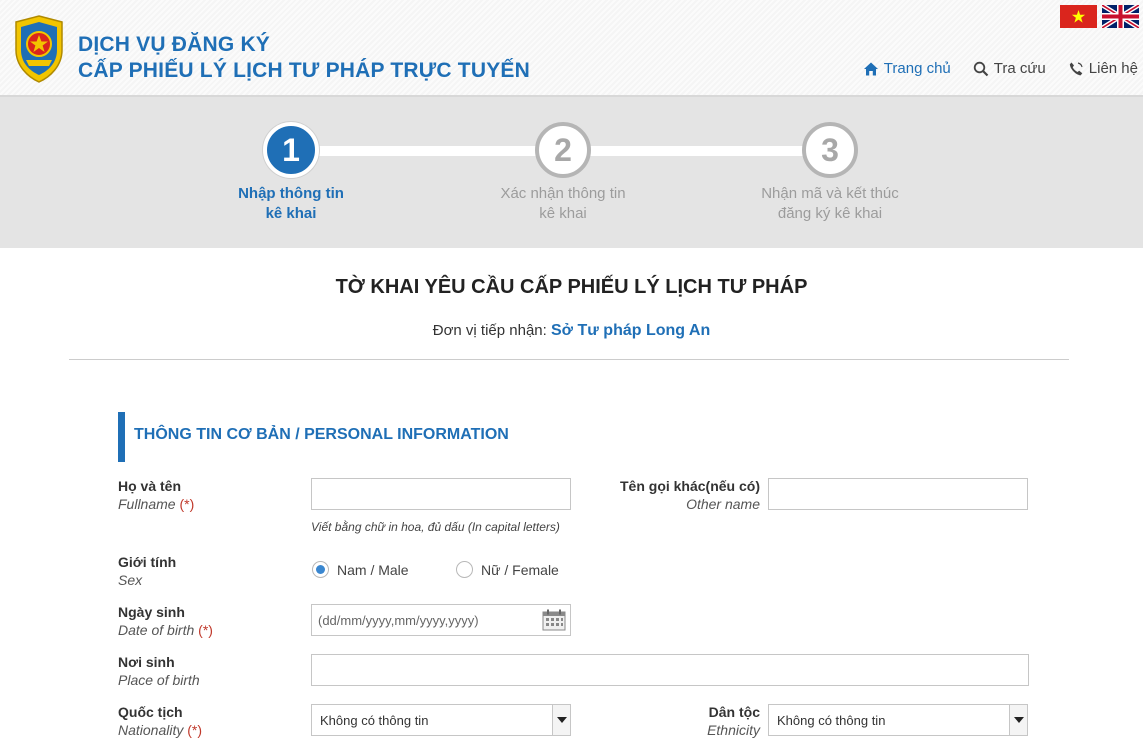  Describe the element at coordinates (723, 504) in the screenshot. I see `other-name-label-en: Other name` at that location.